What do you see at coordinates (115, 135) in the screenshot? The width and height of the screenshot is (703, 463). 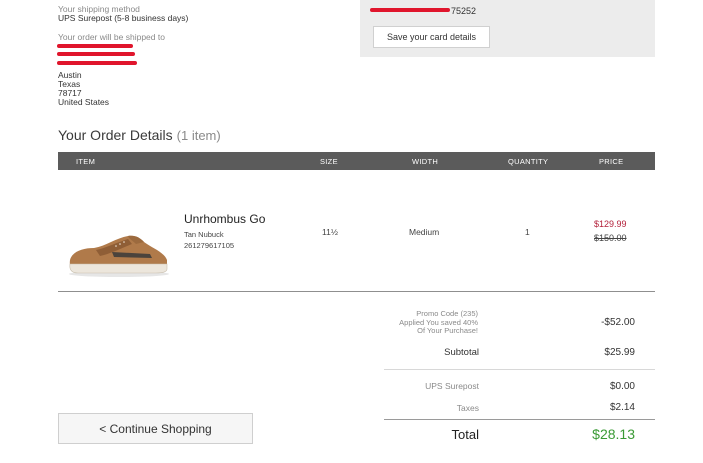 I see `order-title-text: Your Order Details` at bounding box center [115, 135].